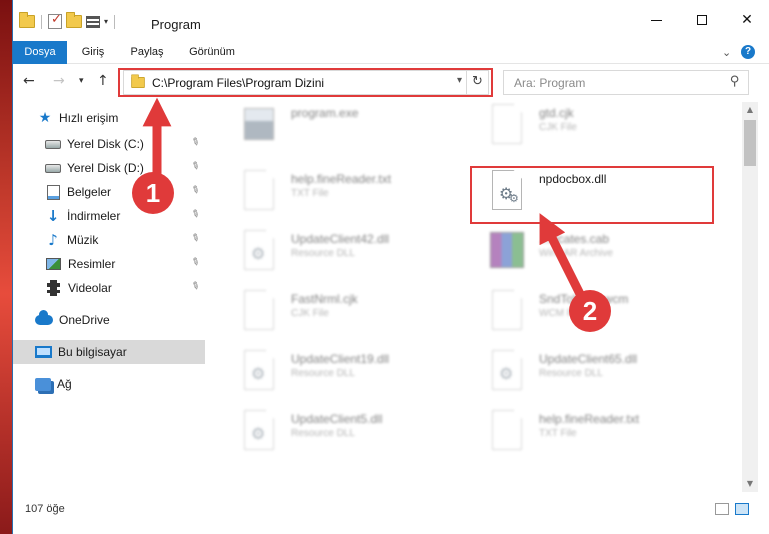  Describe the element at coordinates (563, 258) in the screenshot. I see `arrow-to-target-file` at that location.